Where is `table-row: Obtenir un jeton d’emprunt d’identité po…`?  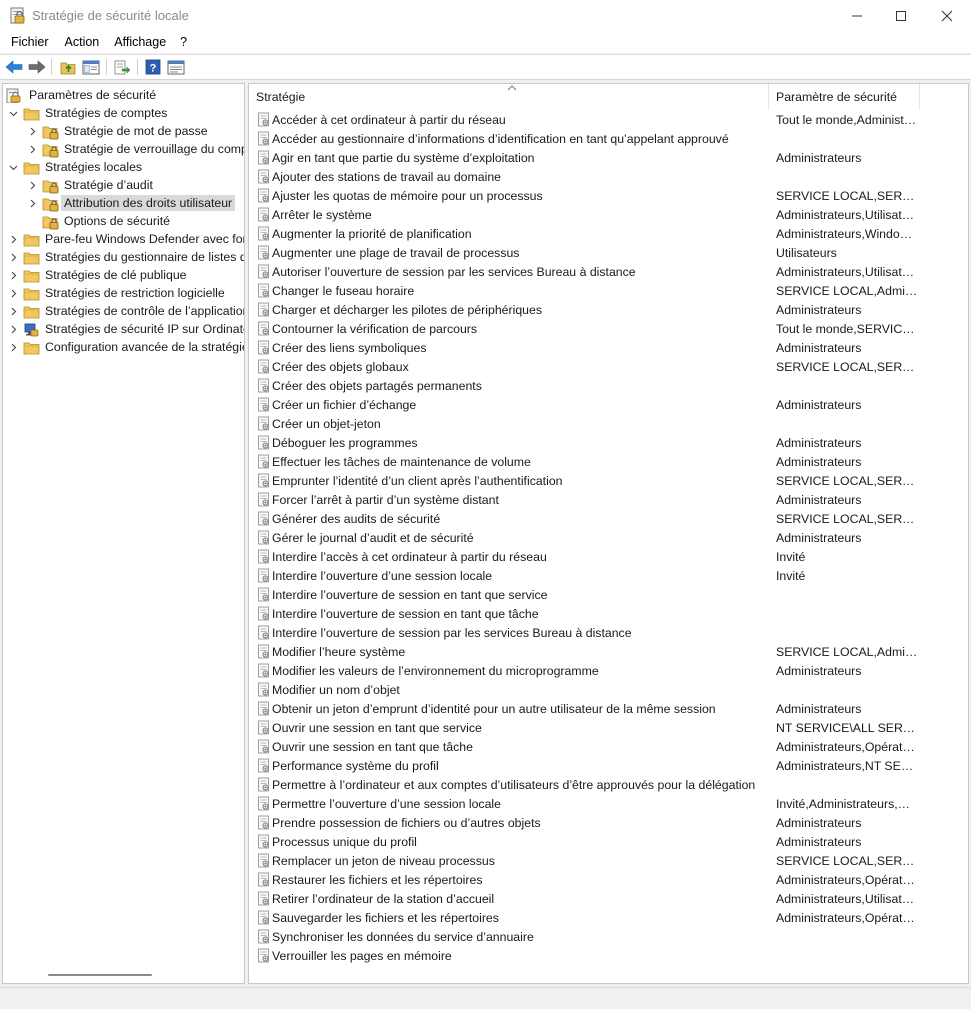 table-row: Obtenir un jeton d’emprunt d’identité po… is located at coordinates (608, 708).